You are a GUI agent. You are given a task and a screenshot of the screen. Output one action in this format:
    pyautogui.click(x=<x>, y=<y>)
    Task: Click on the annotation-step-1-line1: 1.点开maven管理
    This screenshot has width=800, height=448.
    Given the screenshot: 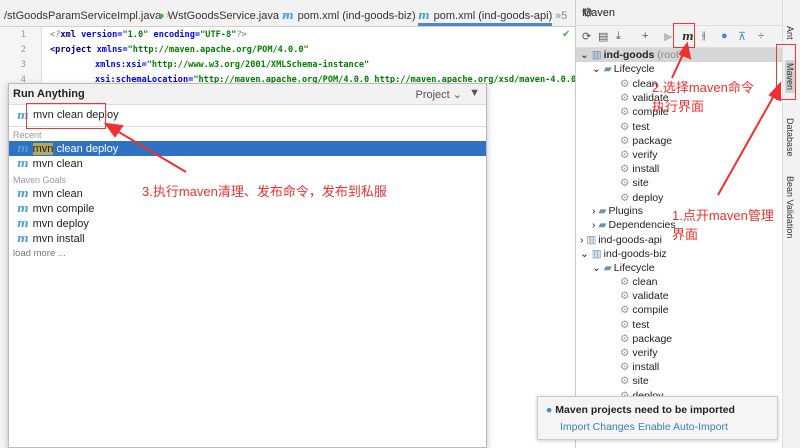 What is the action you would take?
    pyautogui.click(x=723, y=215)
    